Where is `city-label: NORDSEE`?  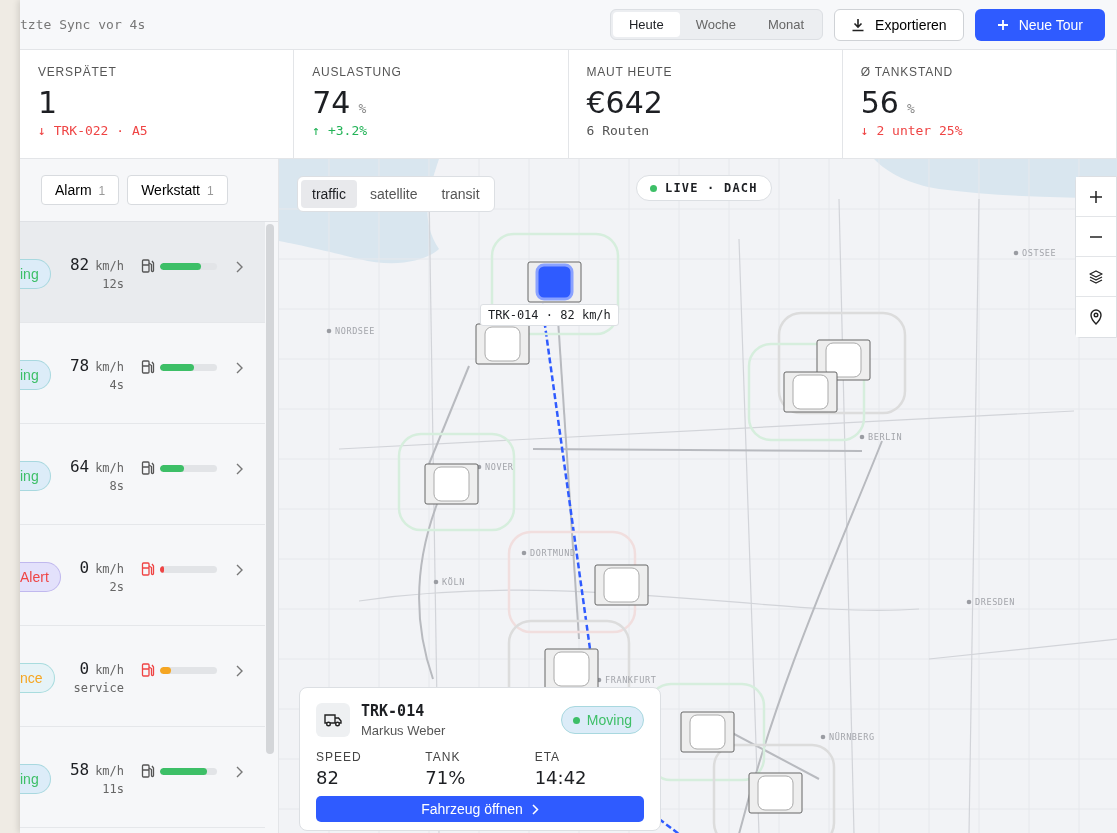 city-label: NORDSEE is located at coordinates (351, 331).